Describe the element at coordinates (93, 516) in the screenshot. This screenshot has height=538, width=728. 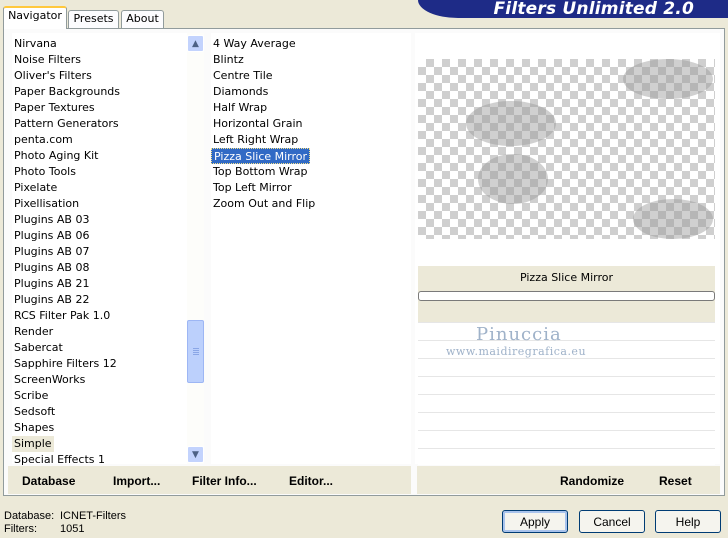
I see `database-value: ICNET-Filters` at that location.